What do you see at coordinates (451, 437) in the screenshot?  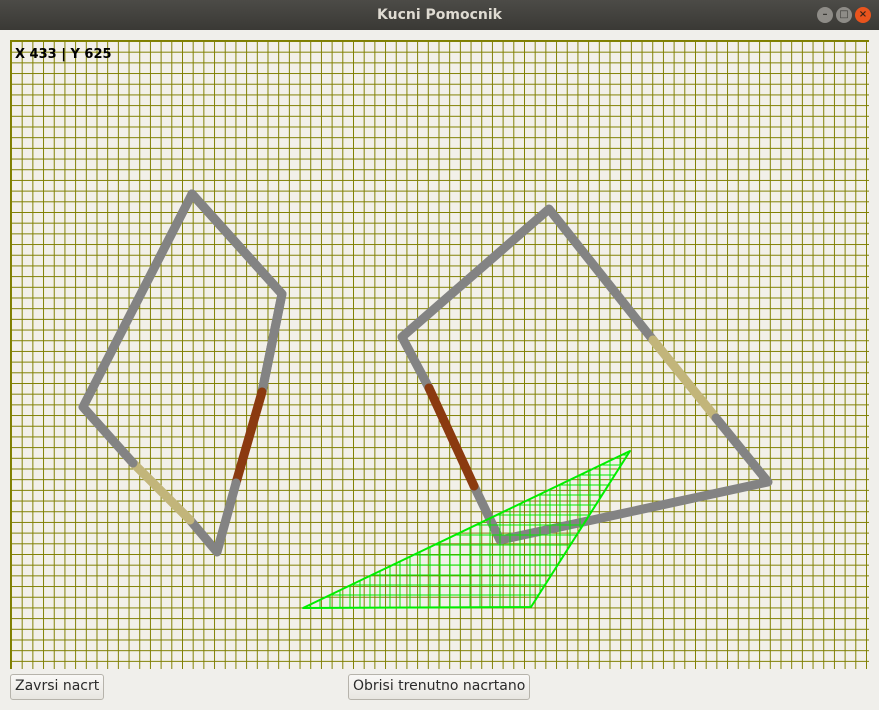 I see `room-2-door` at bounding box center [451, 437].